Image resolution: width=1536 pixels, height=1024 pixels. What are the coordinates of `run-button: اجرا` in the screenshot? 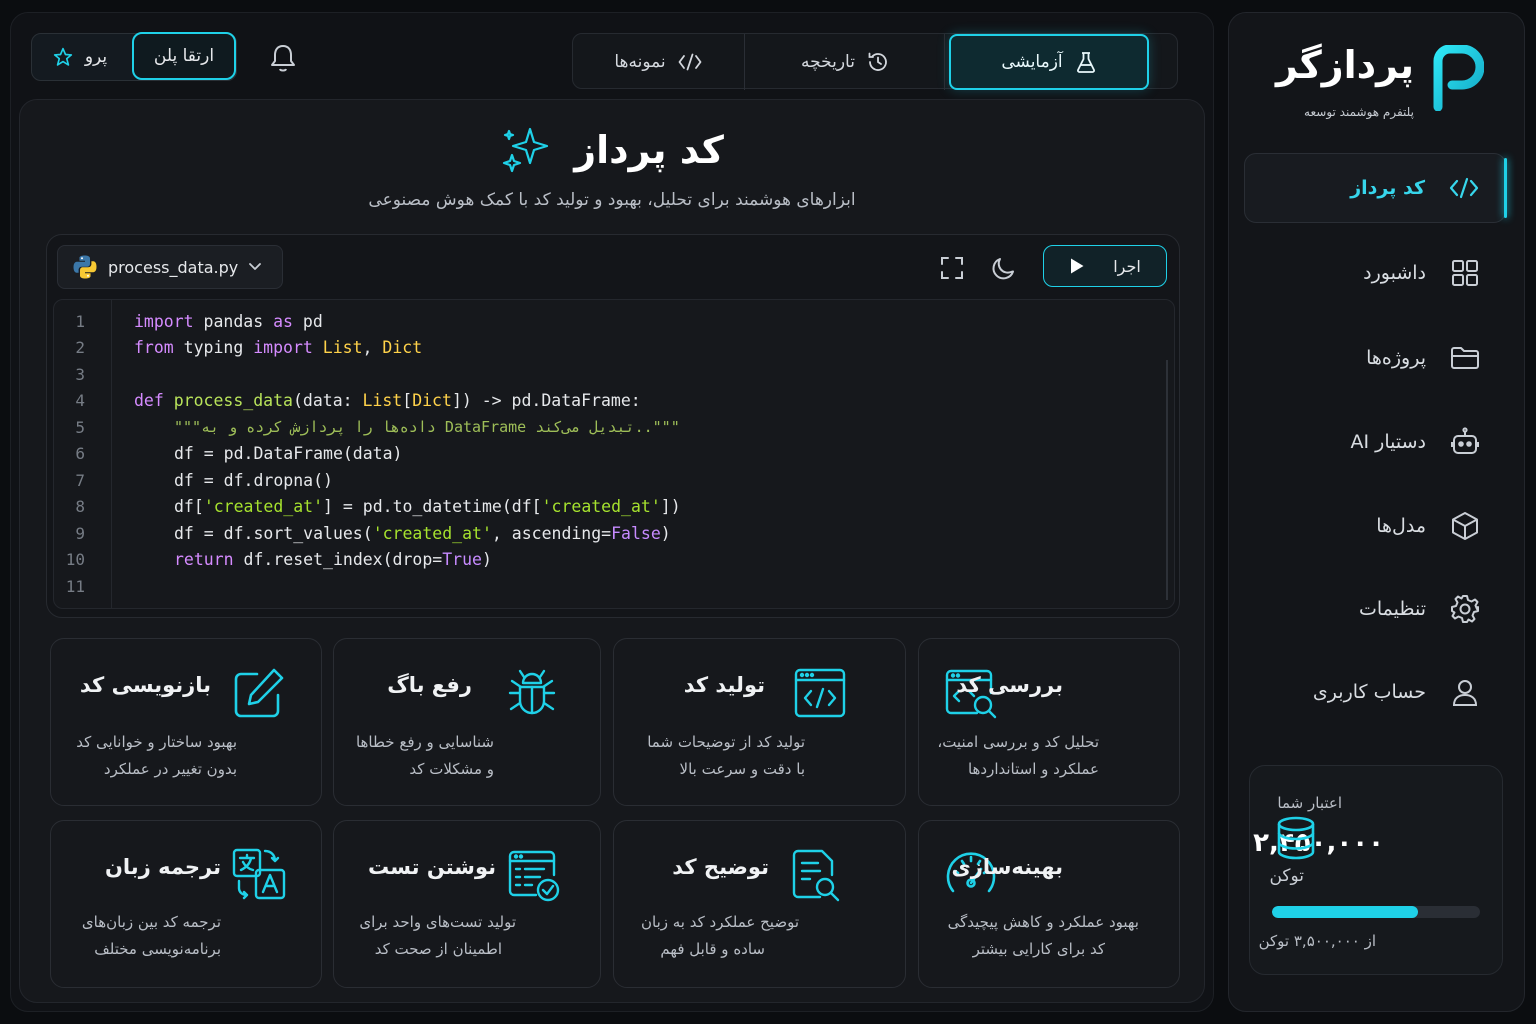 It's located at (1105, 266).